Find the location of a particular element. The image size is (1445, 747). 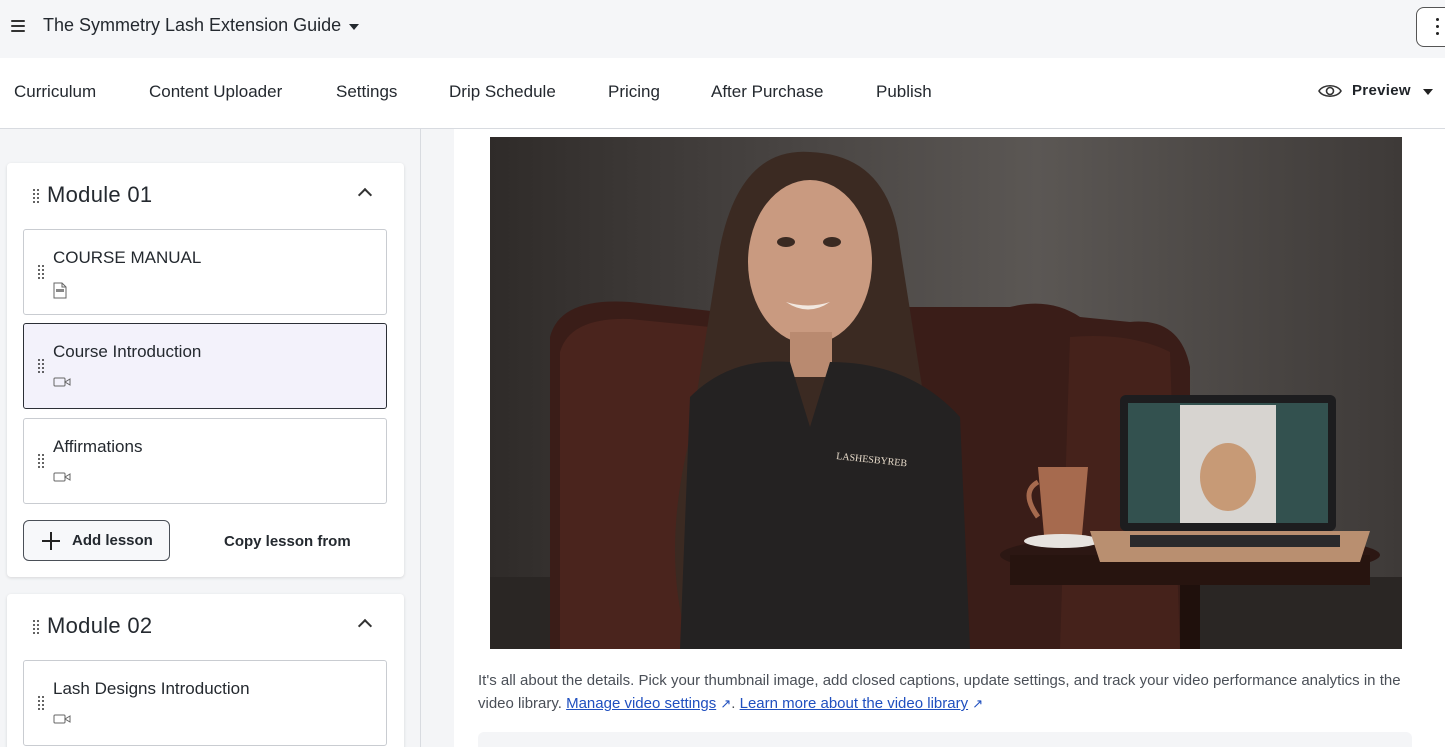

module-header: Module 02 is located at coordinates (205, 626).